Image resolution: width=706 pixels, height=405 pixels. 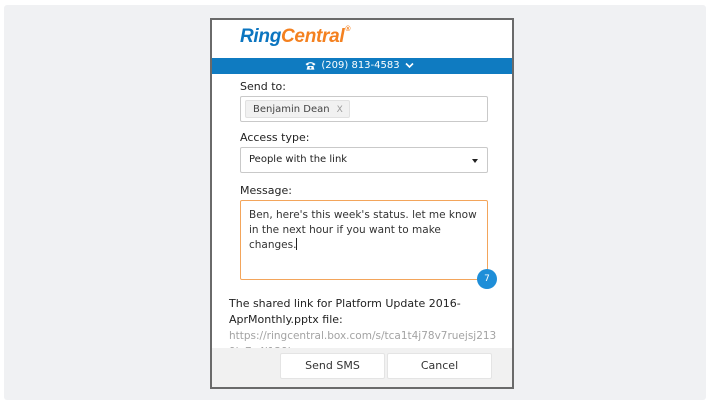 What do you see at coordinates (348, 29) in the screenshot?
I see `logo-registered-mark: ®` at bounding box center [348, 29].